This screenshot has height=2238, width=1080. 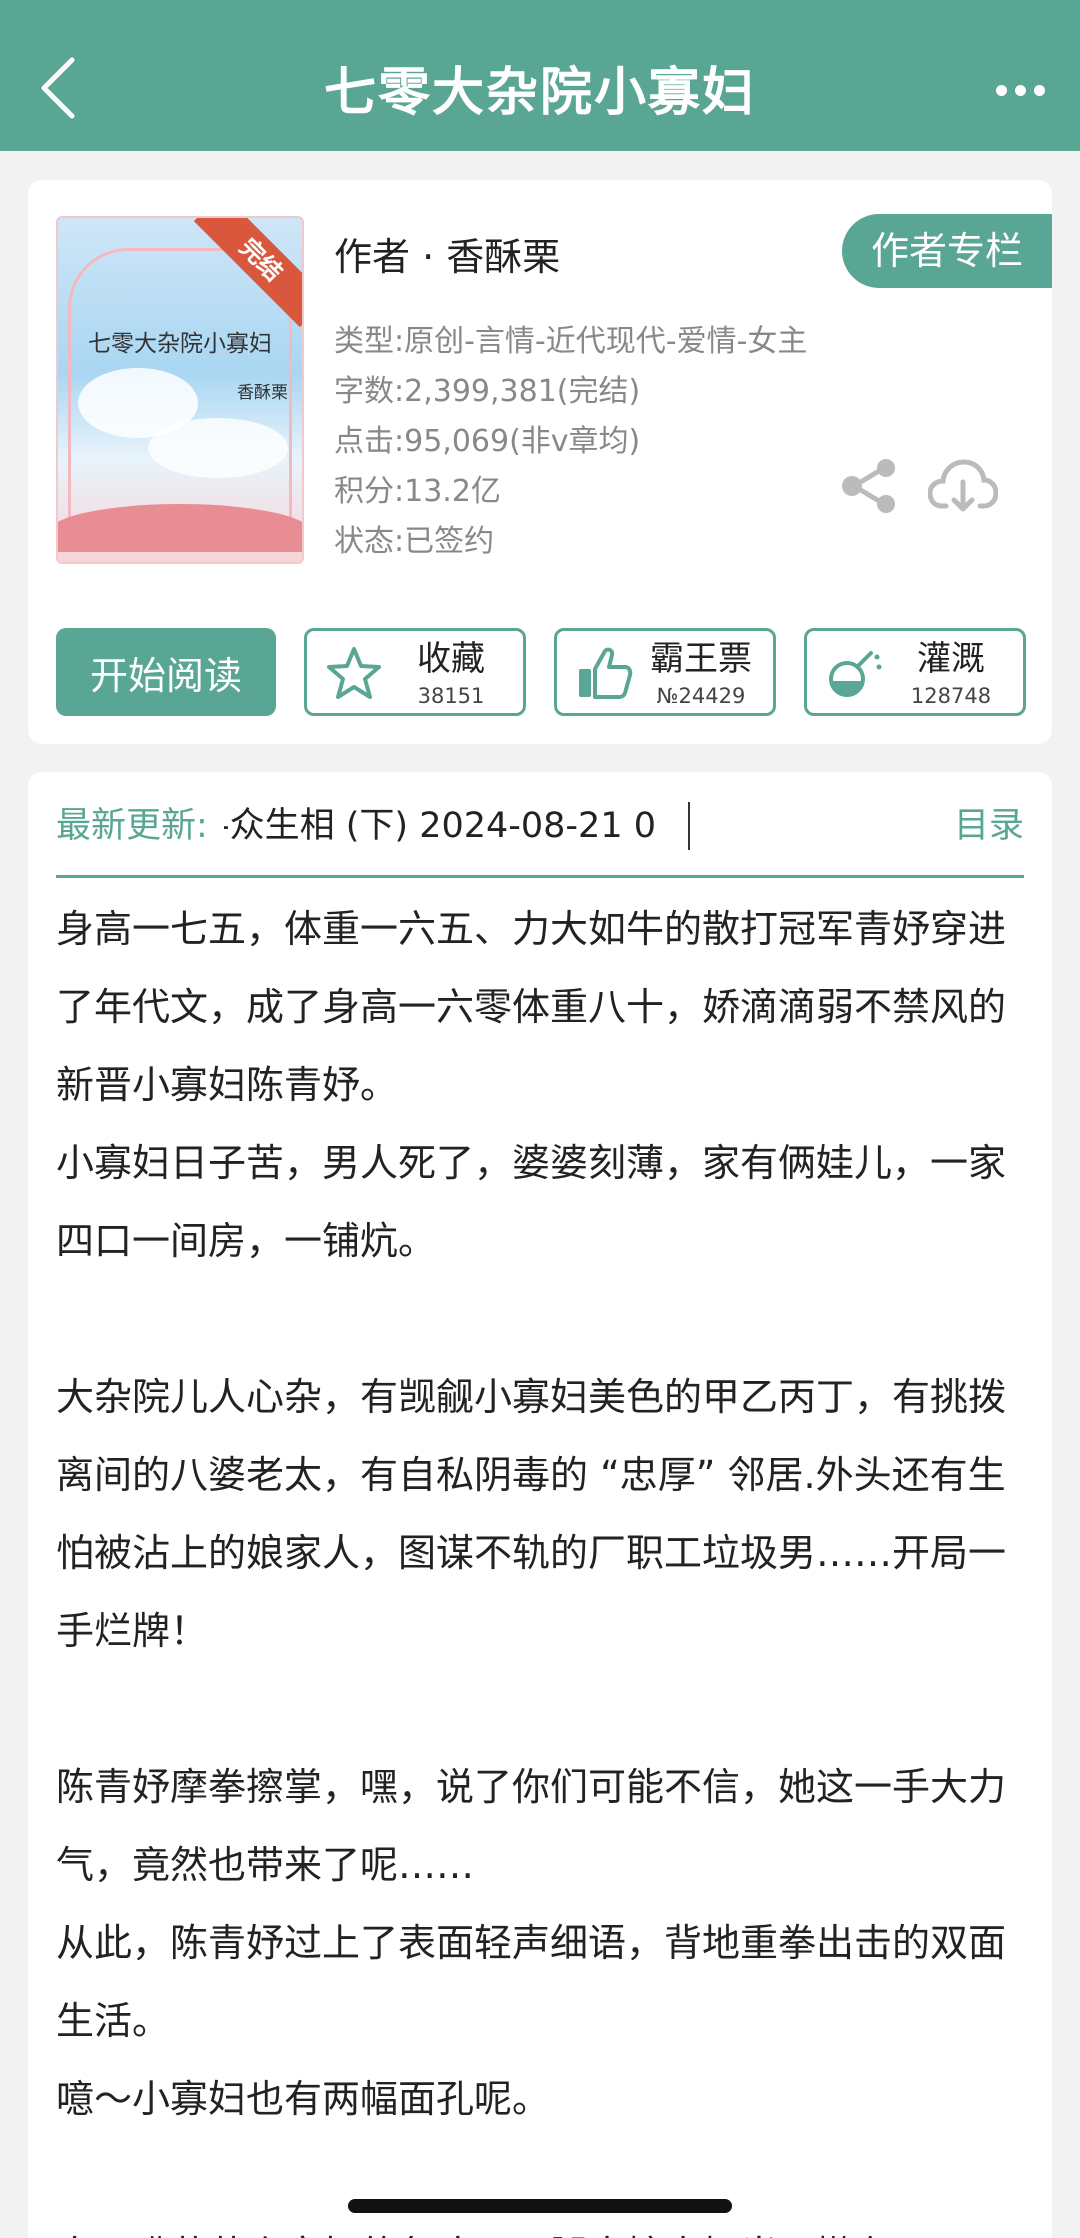 What do you see at coordinates (951, 659) in the screenshot?
I see `nourish-label: 灌溉` at bounding box center [951, 659].